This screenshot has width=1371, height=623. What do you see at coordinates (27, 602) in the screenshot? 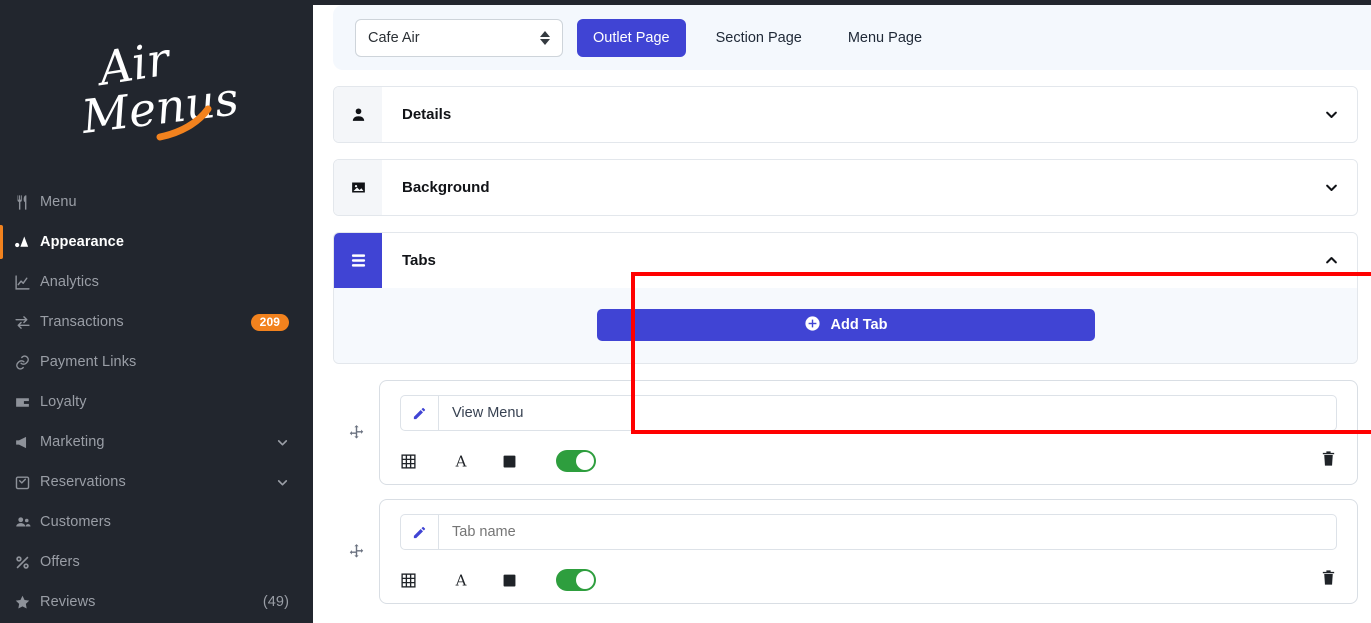
I see `star-icon` at bounding box center [27, 602].